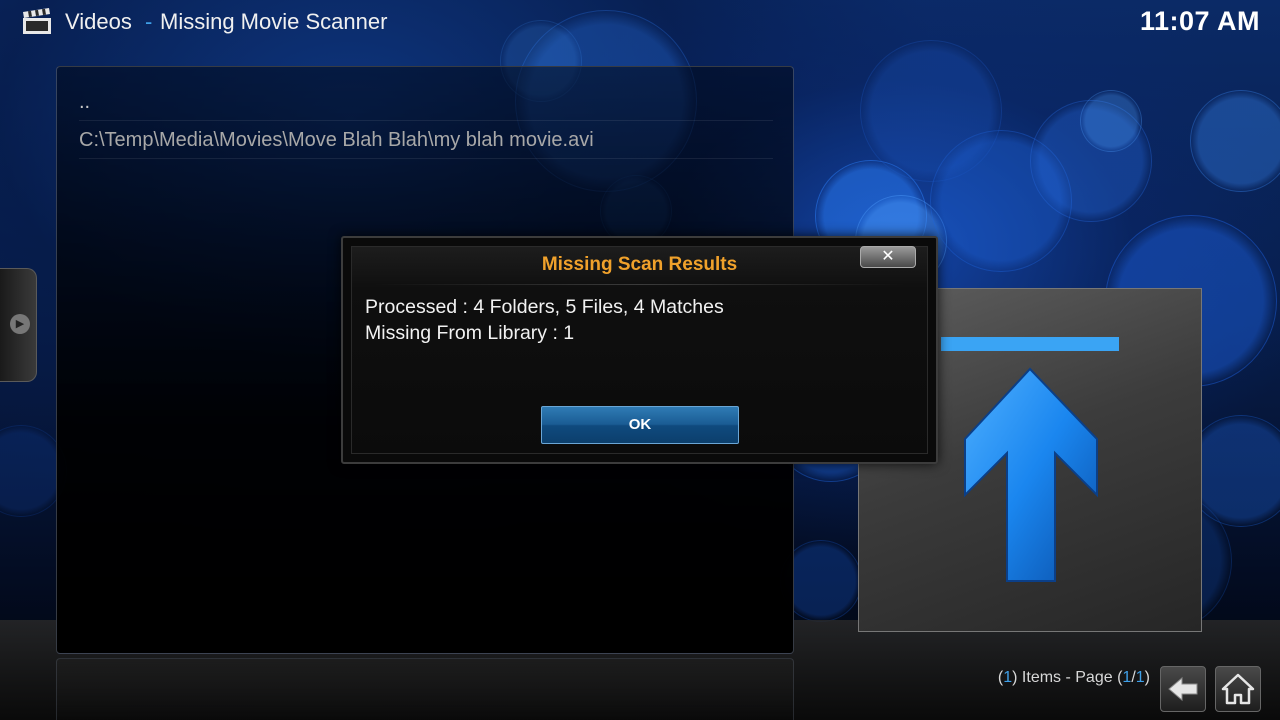 The image size is (1280, 720). I want to click on side-menu-tab: ▶, so click(18, 325).